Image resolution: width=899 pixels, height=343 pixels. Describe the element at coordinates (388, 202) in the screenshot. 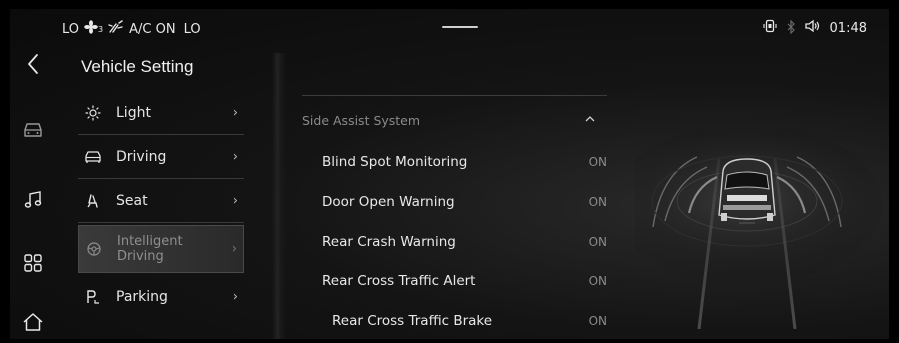

I see `setting-label: Door Open Warning` at that location.